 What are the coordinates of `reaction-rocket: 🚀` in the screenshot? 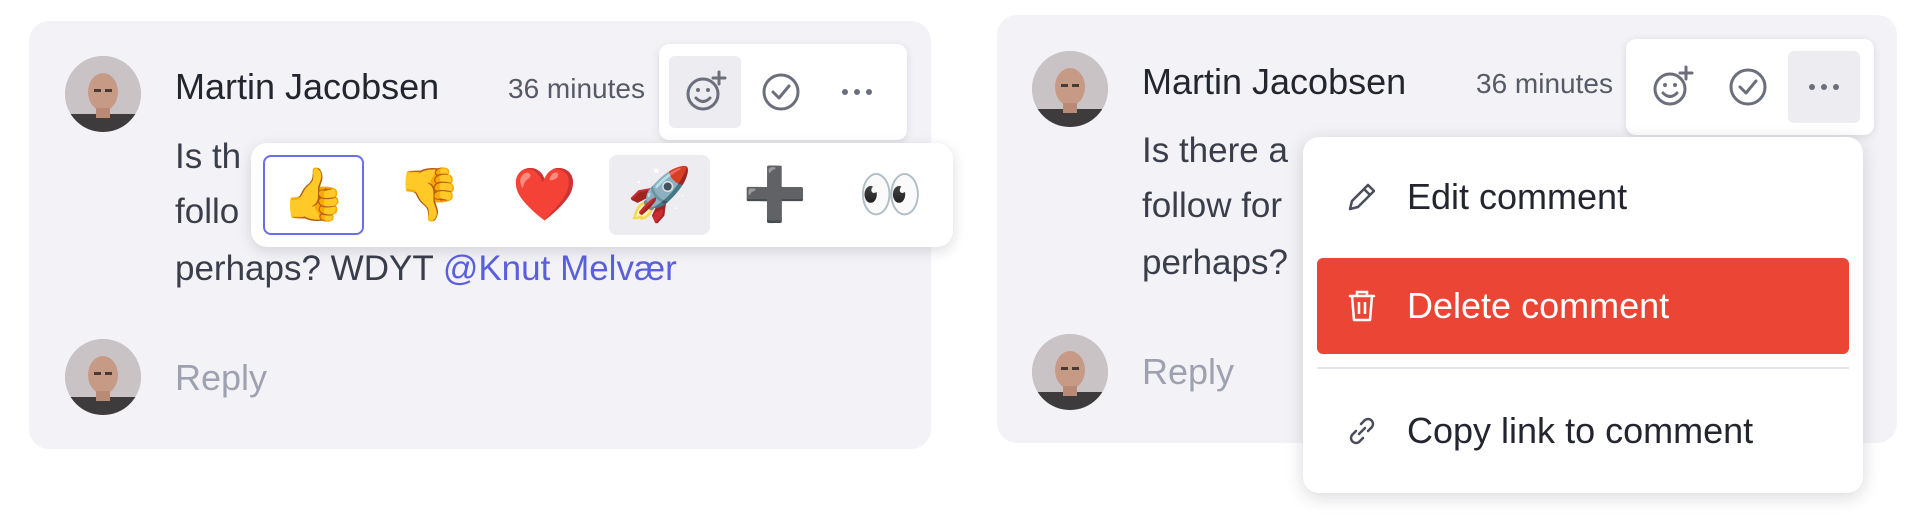 It's located at (660, 195).